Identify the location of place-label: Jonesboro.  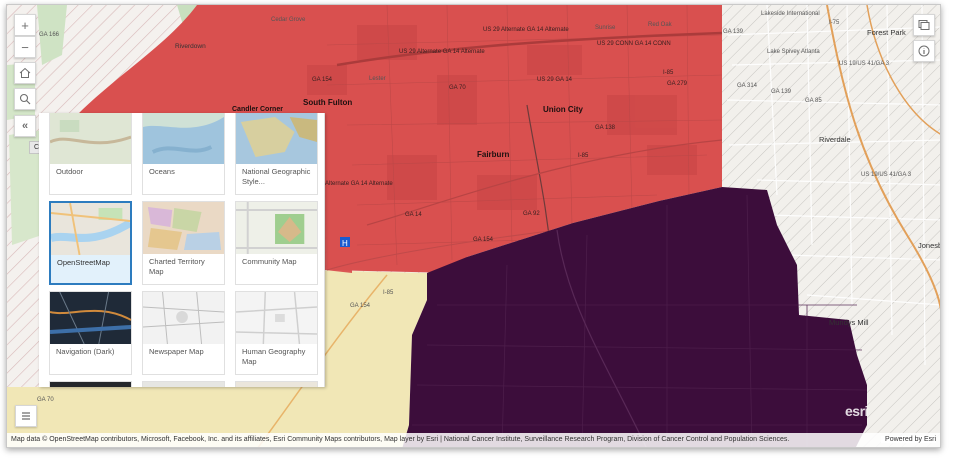
(929, 245).